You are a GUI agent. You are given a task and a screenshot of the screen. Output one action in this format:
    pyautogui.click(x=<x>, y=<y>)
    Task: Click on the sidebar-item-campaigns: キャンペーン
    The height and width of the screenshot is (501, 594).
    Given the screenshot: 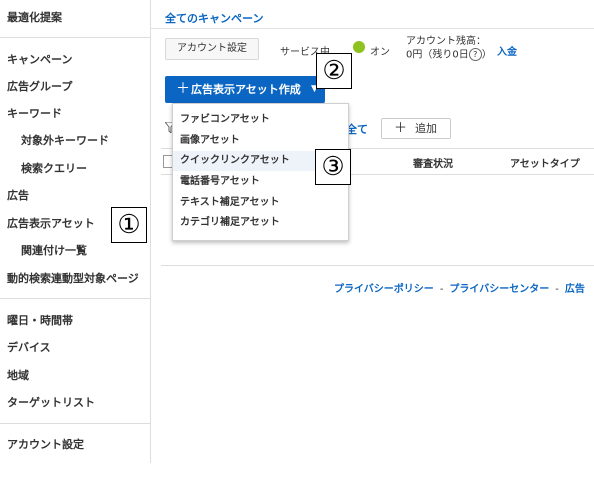 What is the action you would take?
    pyautogui.click(x=39, y=60)
    